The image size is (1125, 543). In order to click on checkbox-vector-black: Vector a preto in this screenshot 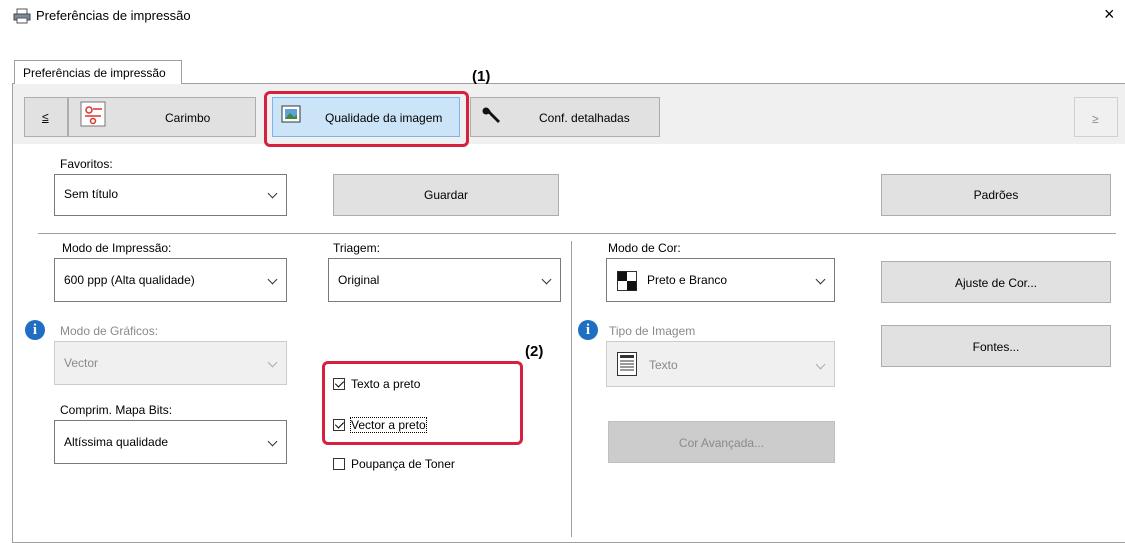, I will do `click(423, 425)`.